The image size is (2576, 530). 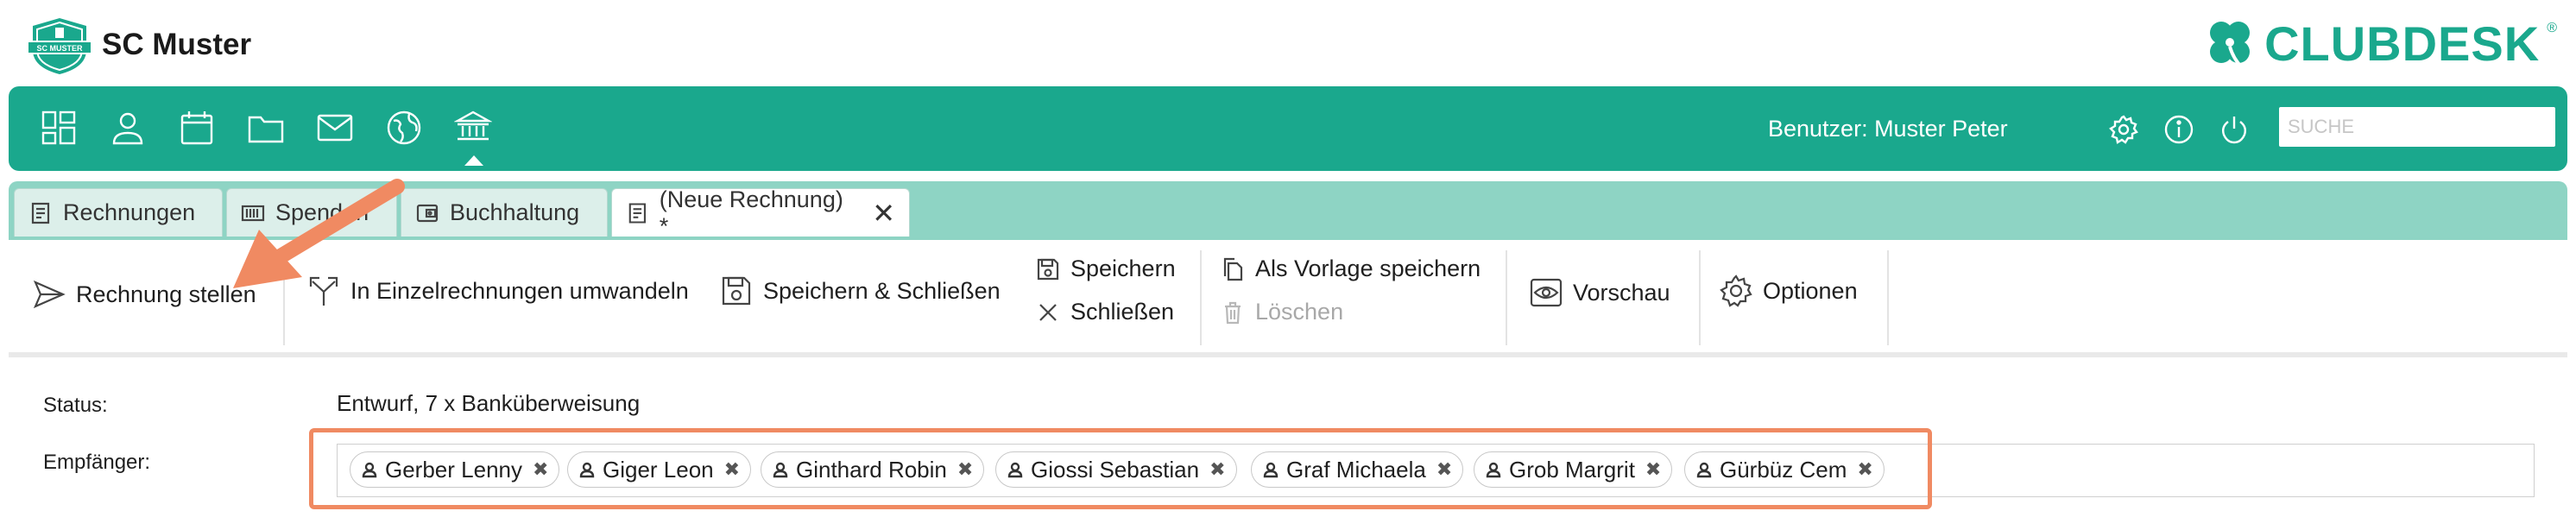 What do you see at coordinates (2234, 129) in the screenshot?
I see `power-icon` at bounding box center [2234, 129].